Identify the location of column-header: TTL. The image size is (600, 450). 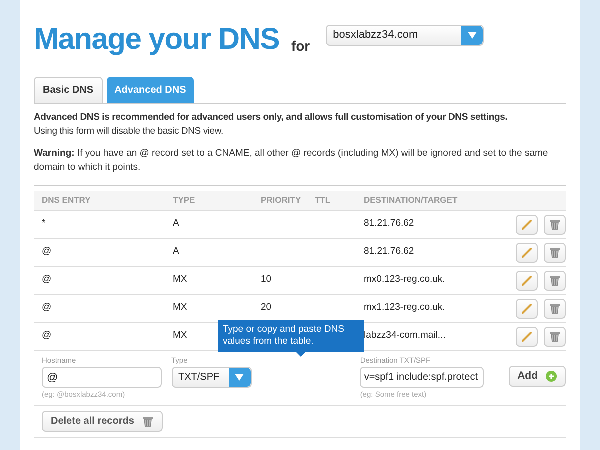
(323, 200).